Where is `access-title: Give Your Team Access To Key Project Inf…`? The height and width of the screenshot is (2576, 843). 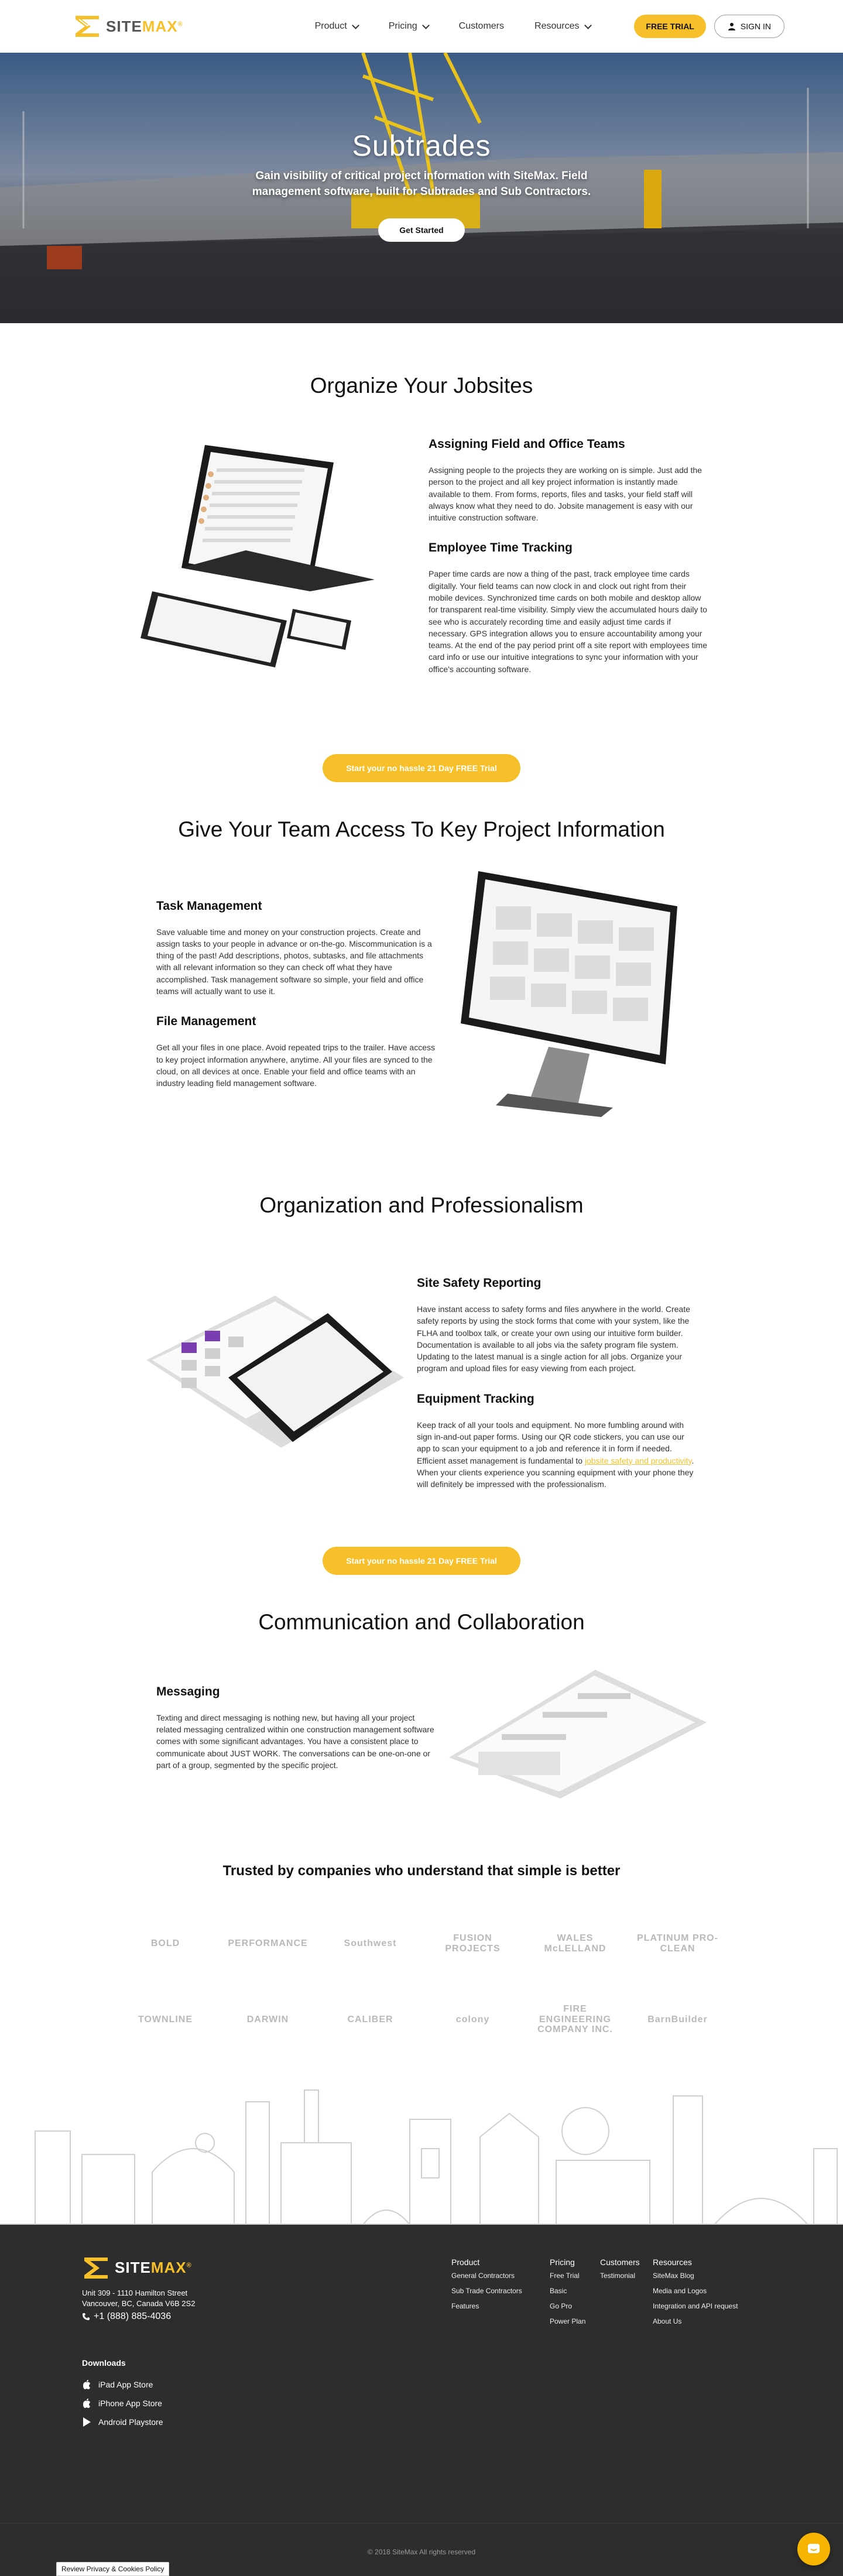
access-title: Give Your Team Access To Key Project Inf… is located at coordinates (421, 829).